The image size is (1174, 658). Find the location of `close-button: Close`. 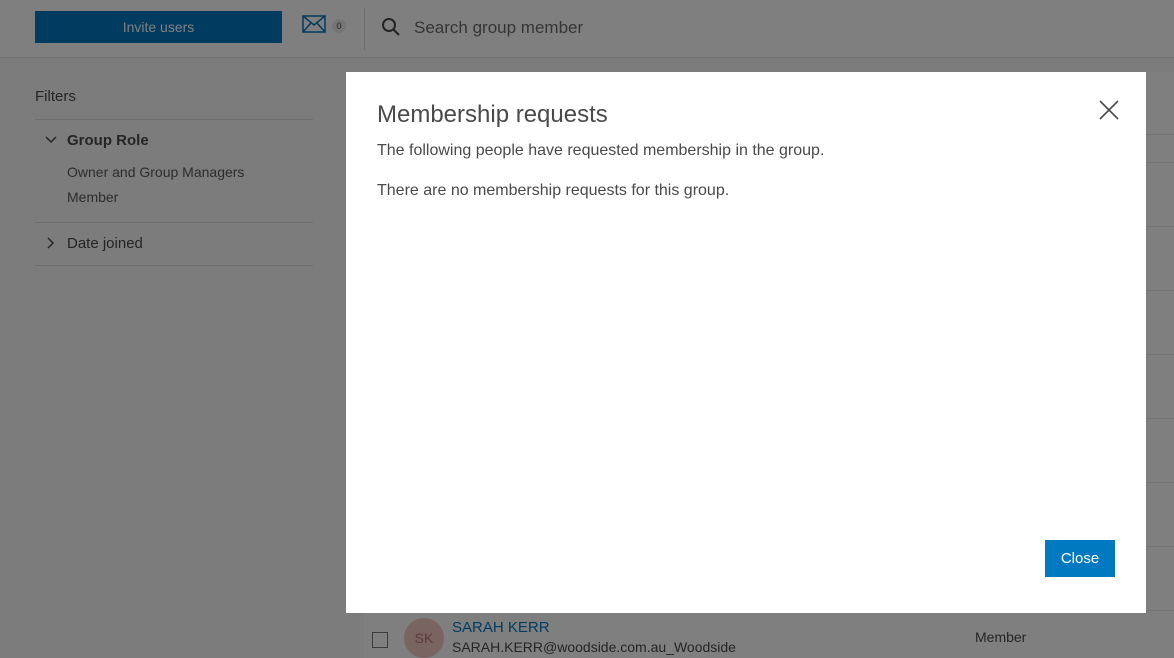

close-button: Close is located at coordinates (1080, 558).